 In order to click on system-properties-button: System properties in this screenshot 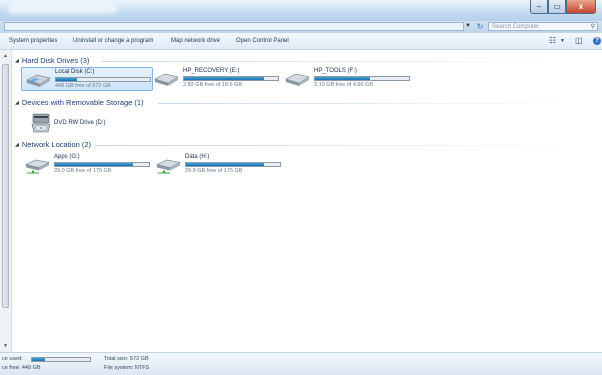, I will do `click(33, 41)`.